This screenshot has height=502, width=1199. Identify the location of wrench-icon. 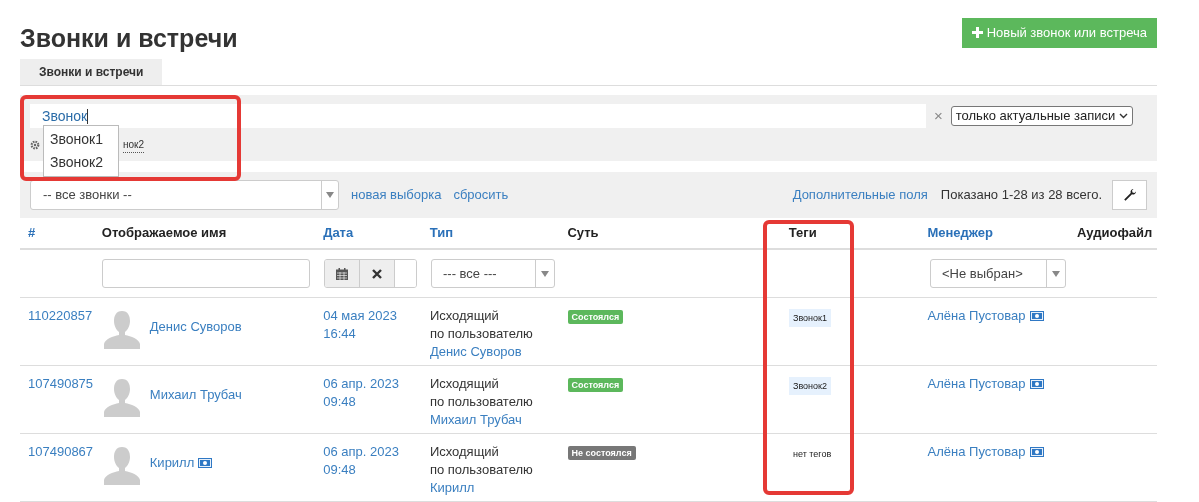
(1129, 195).